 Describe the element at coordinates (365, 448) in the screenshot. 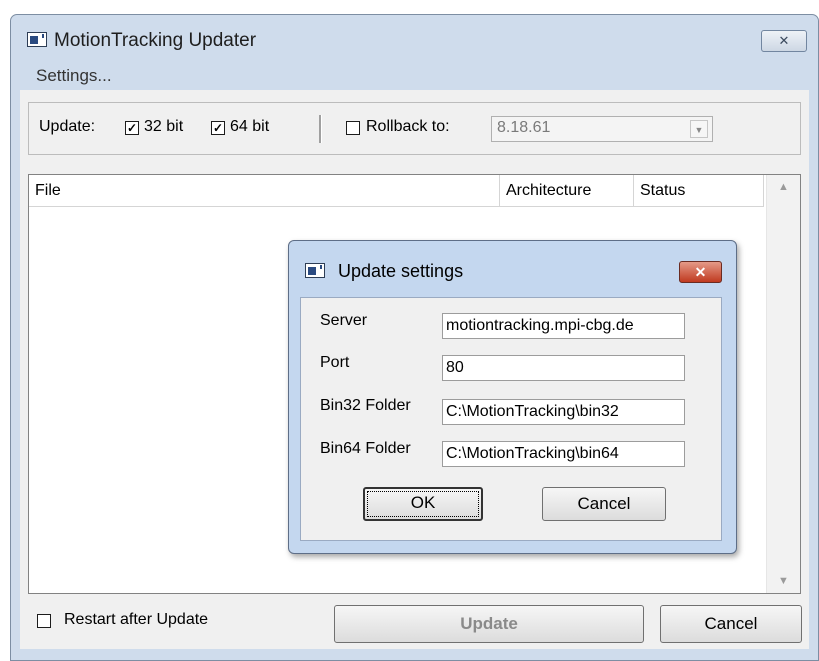

I see `bin64-folder-label: Bin64 Folder` at that location.